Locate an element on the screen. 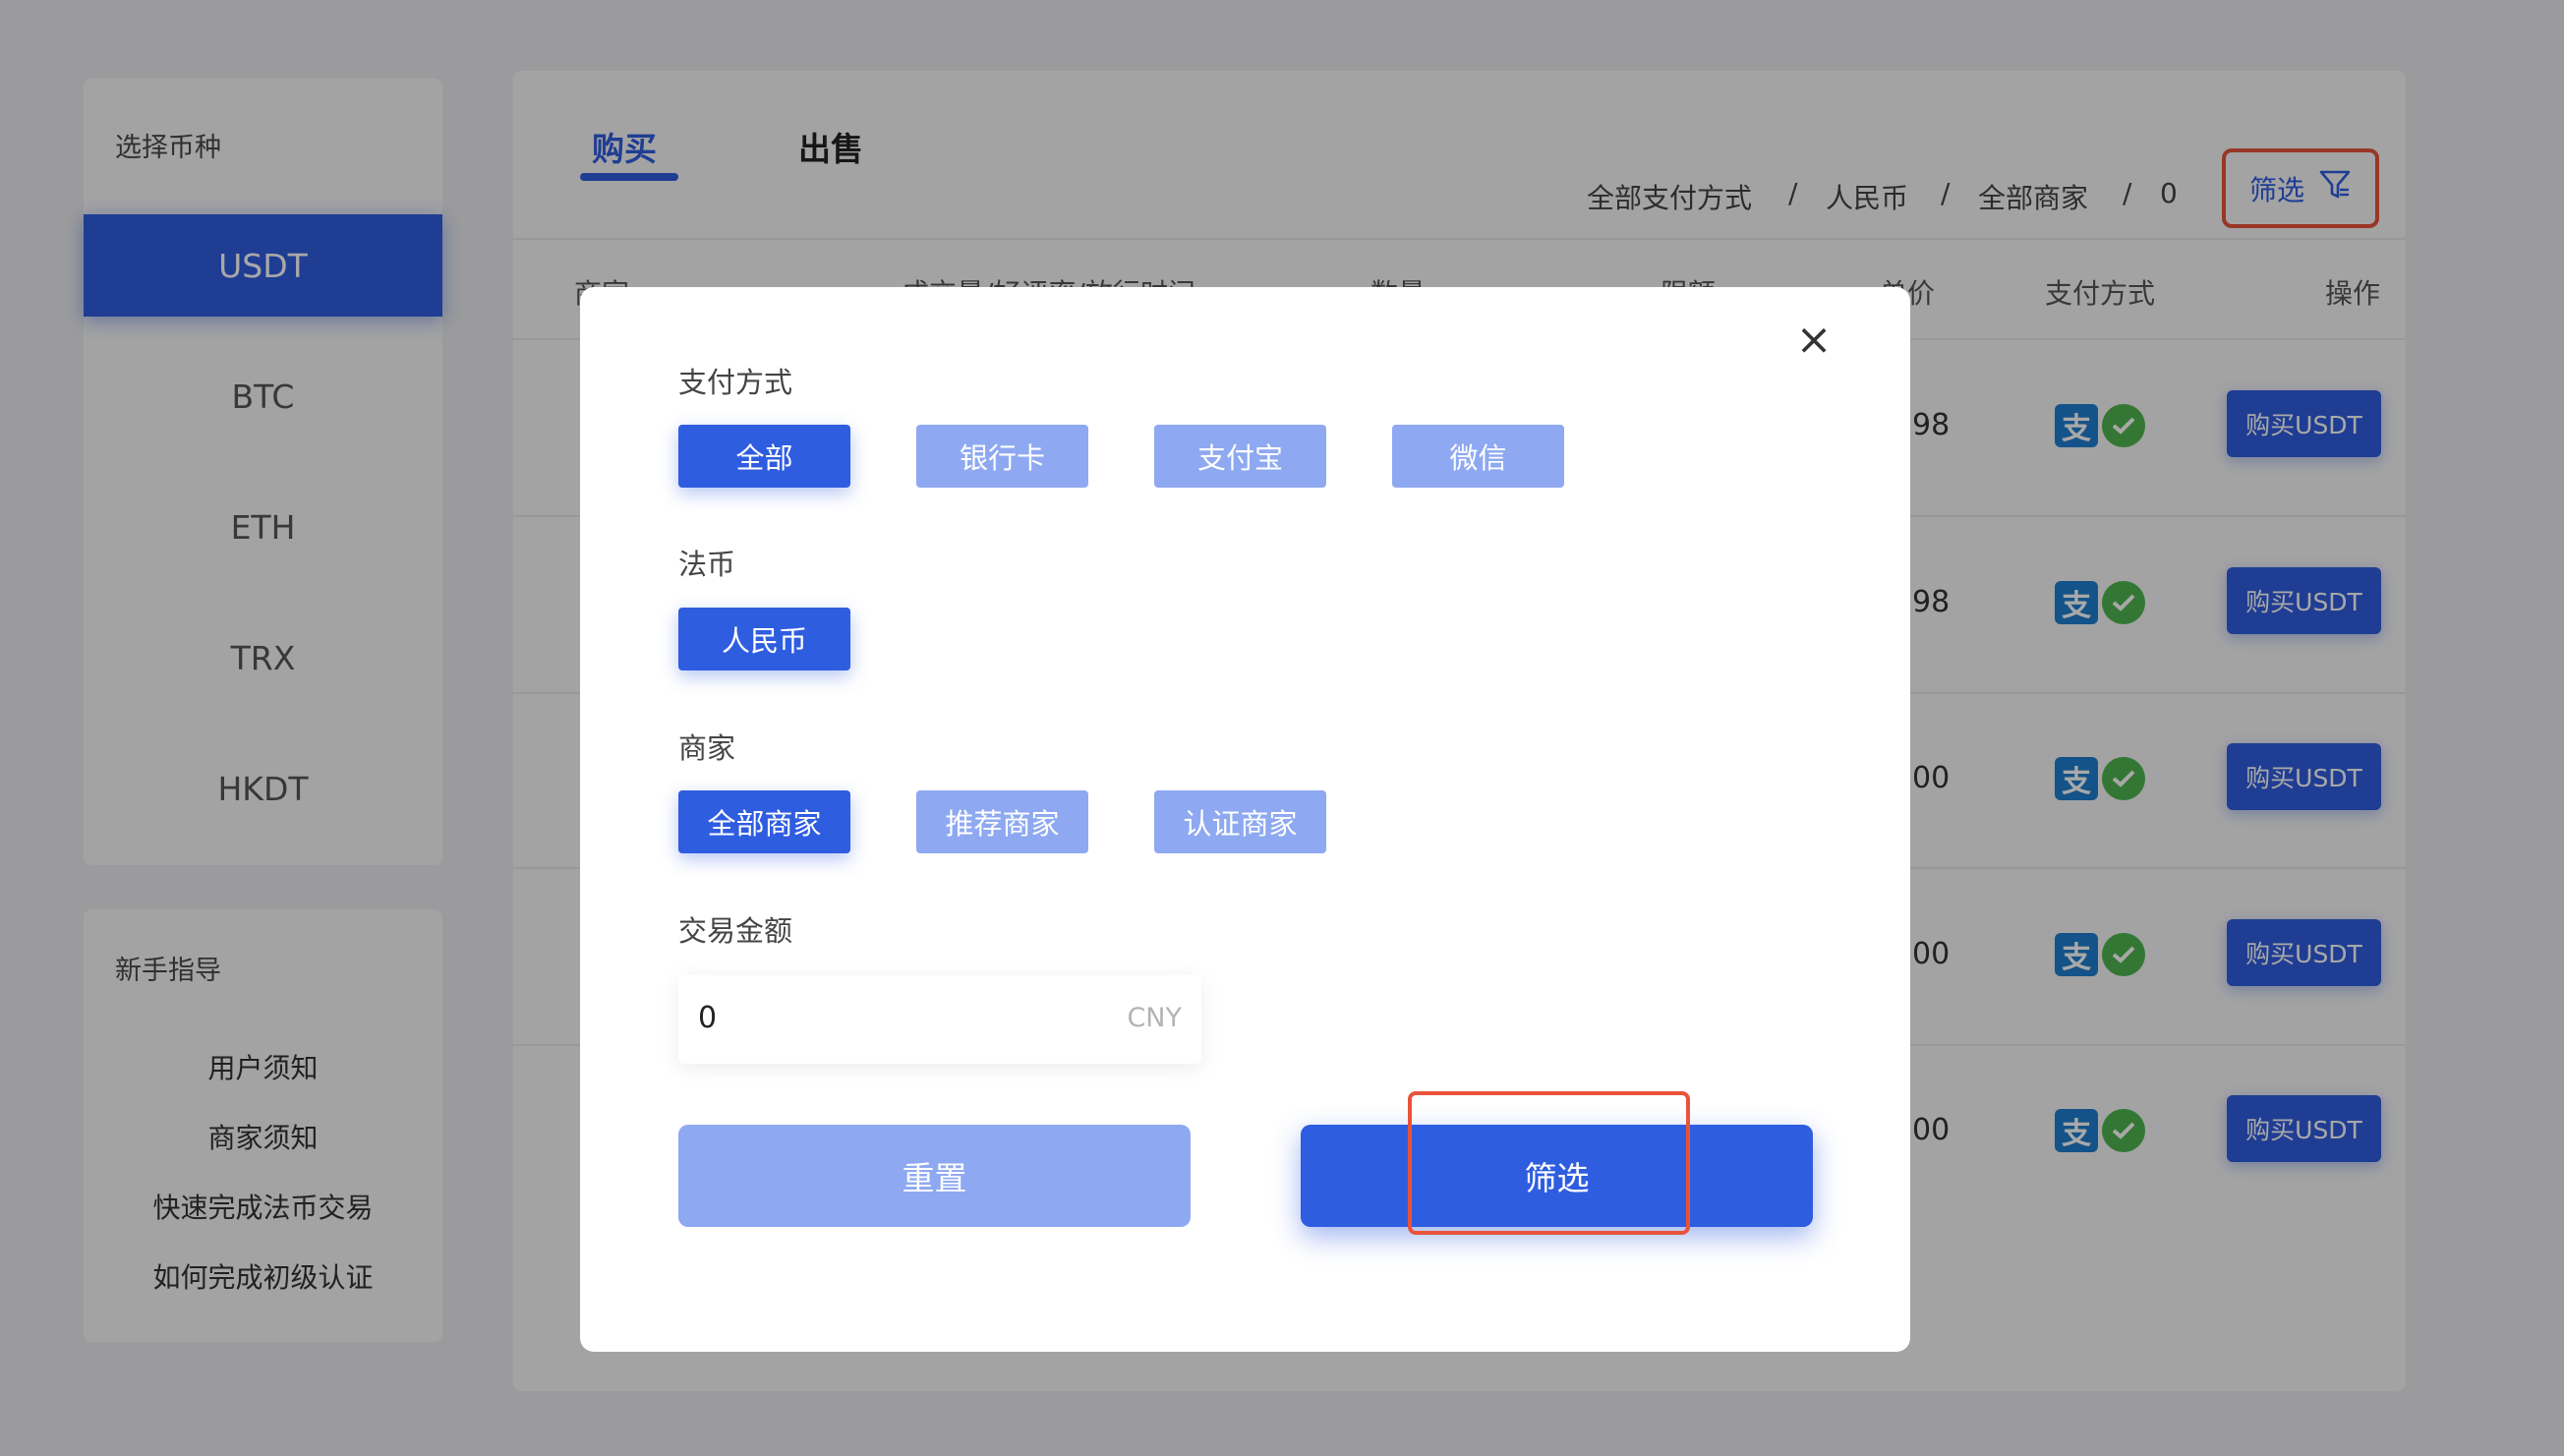 Image resolution: width=2564 pixels, height=1456 pixels. payment-method-label: 支付方式 is located at coordinates (735, 382).